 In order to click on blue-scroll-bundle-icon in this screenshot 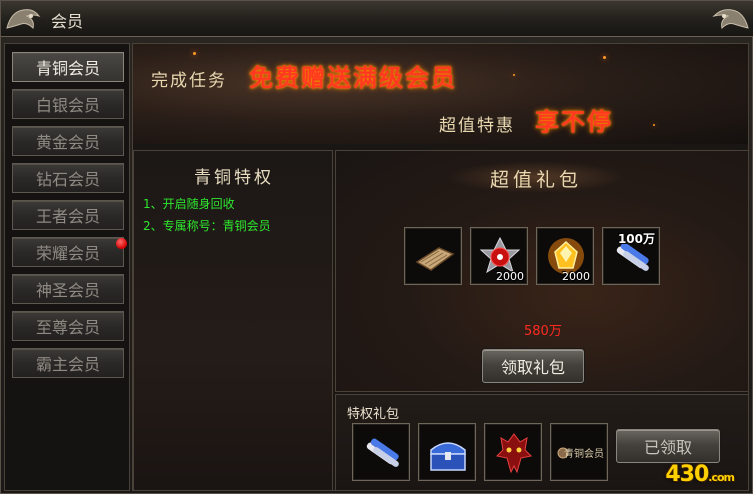, I will do `click(382, 452)`.